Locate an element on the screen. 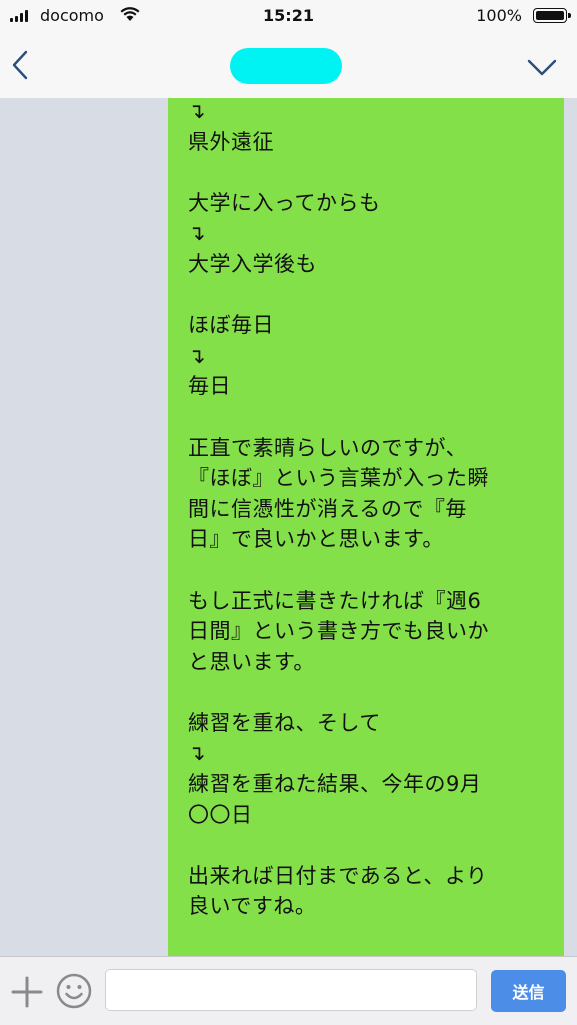  battery-percentage: 100% is located at coordinates (499, 15).